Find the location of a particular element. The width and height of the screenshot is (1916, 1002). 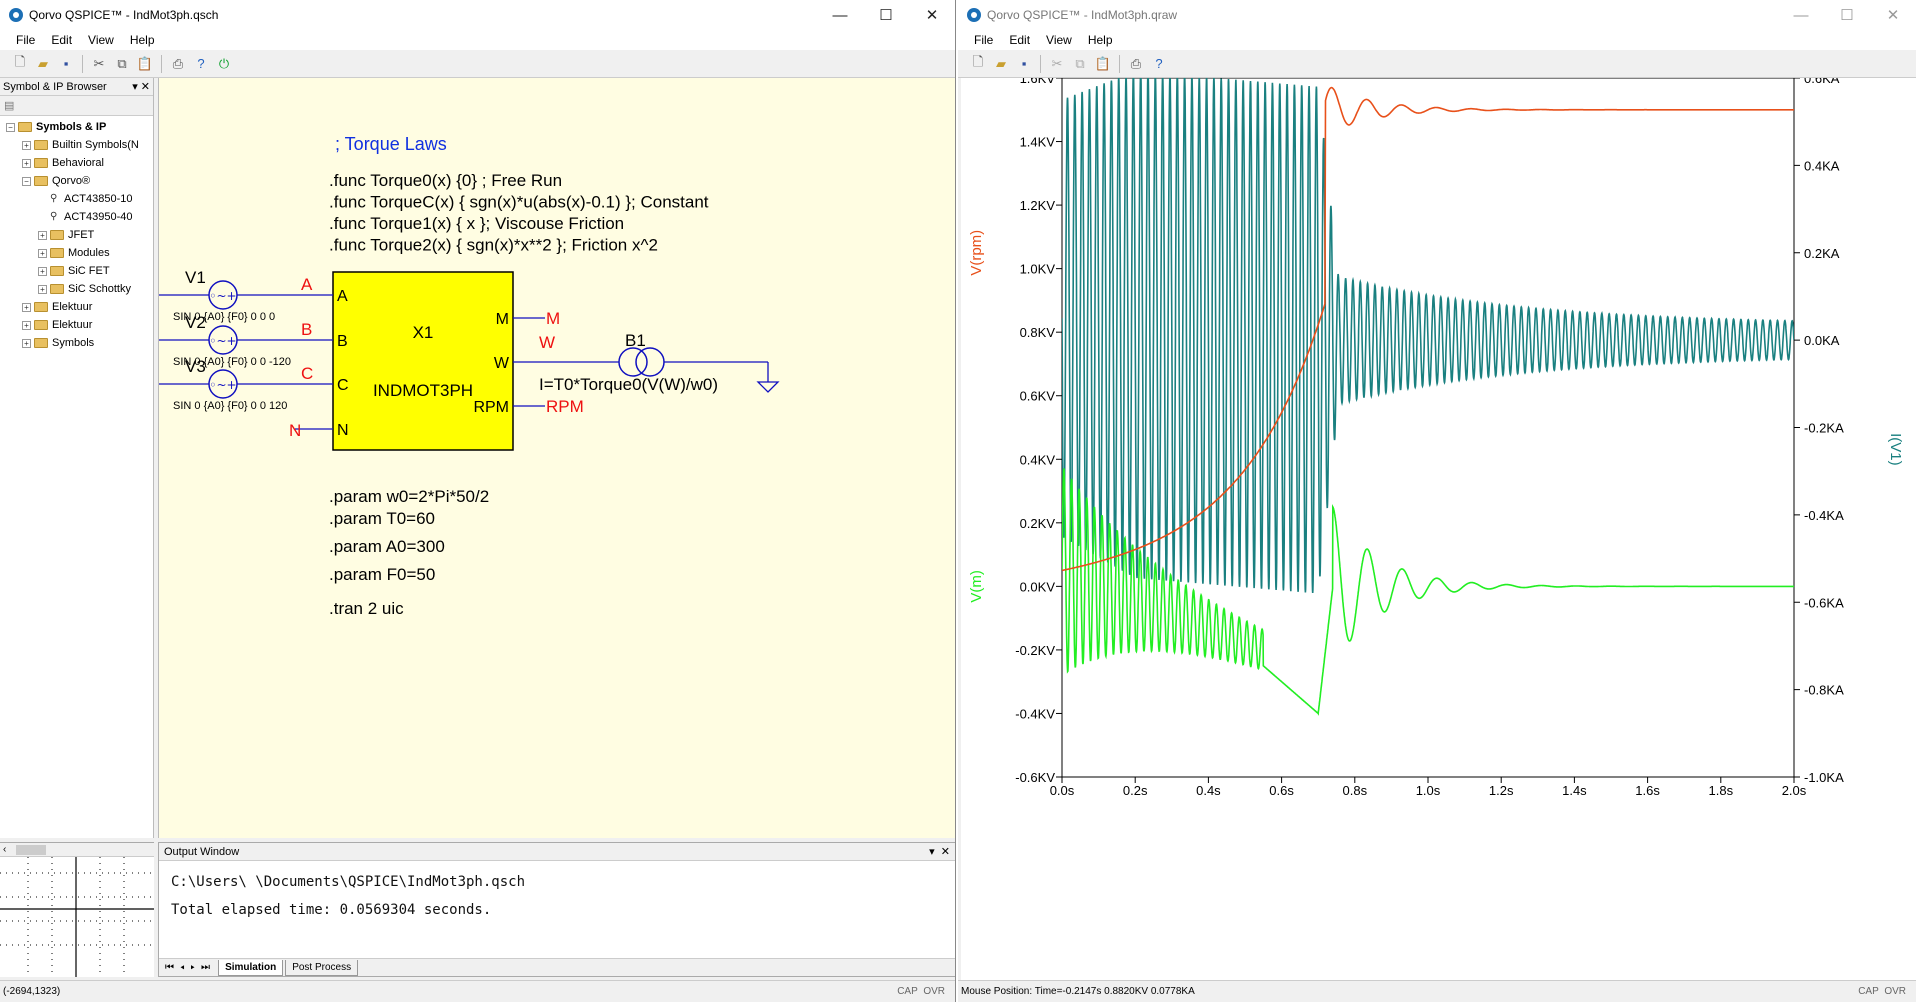

tree-item: + JFET is located at coordinates (66, 235).